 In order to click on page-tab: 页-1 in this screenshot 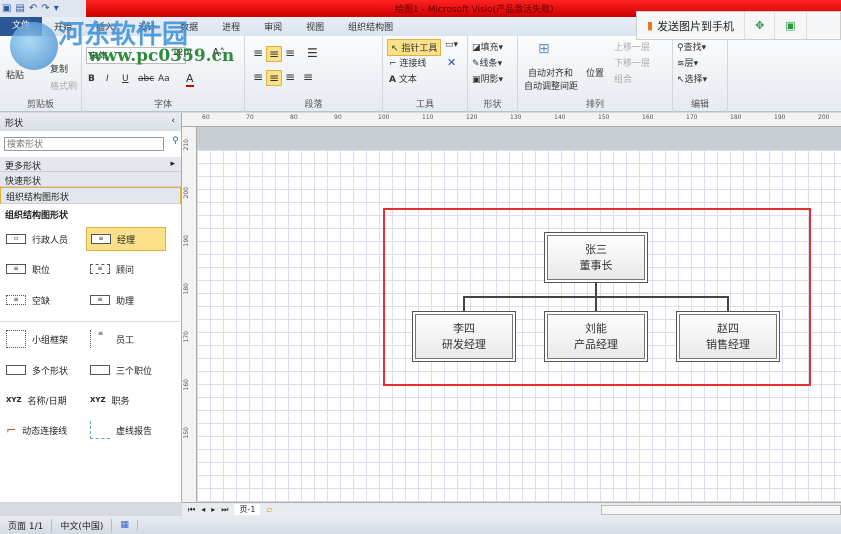, I will do `click(247, 509)`.